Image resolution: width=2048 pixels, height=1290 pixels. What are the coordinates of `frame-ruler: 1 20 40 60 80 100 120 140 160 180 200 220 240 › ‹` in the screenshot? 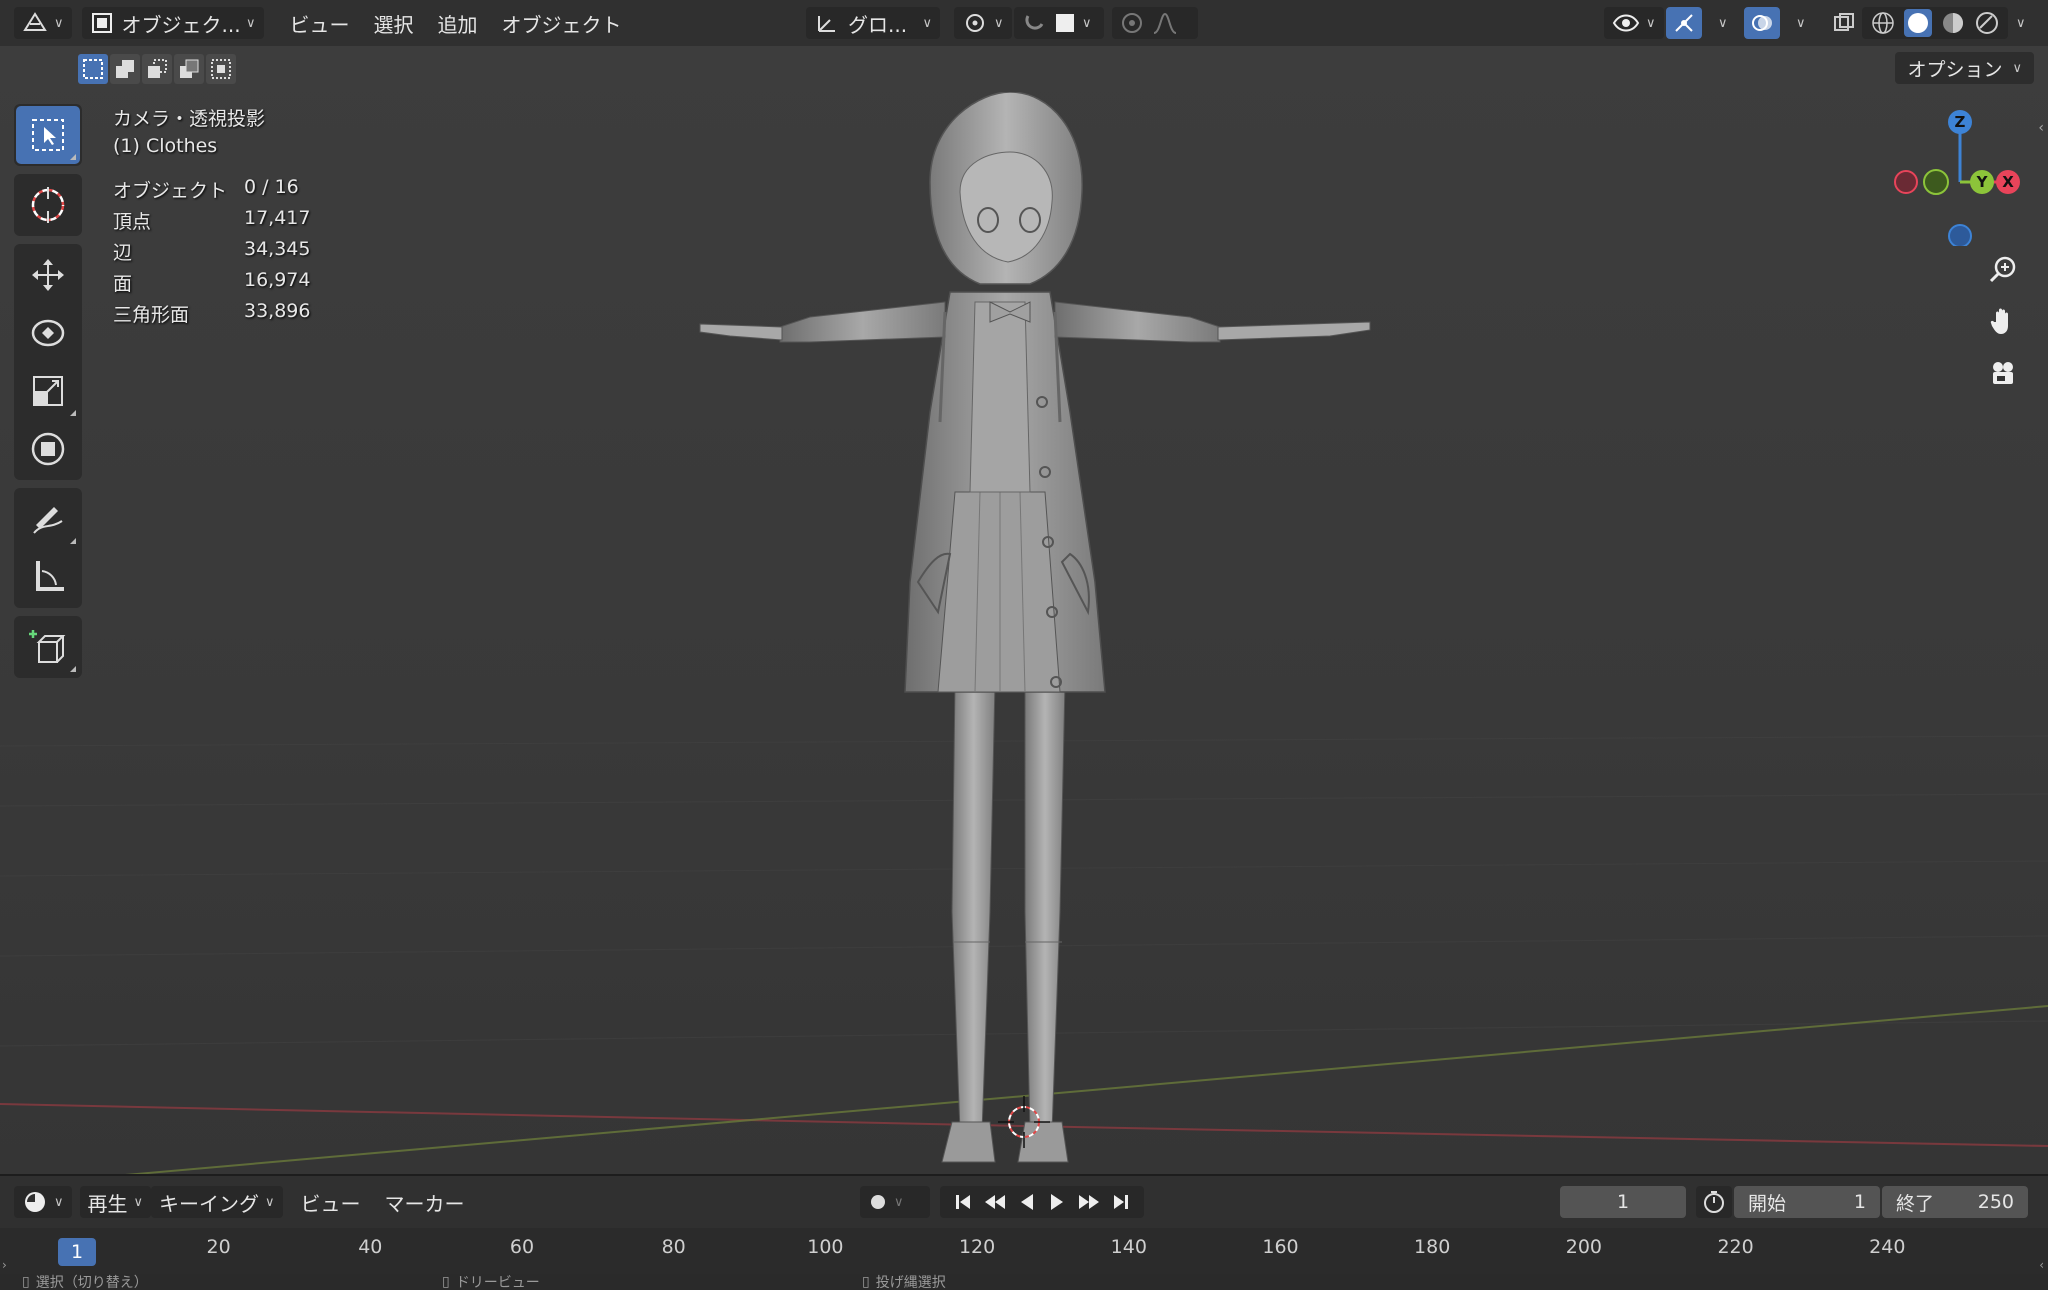 It's located at (1024, 1252).